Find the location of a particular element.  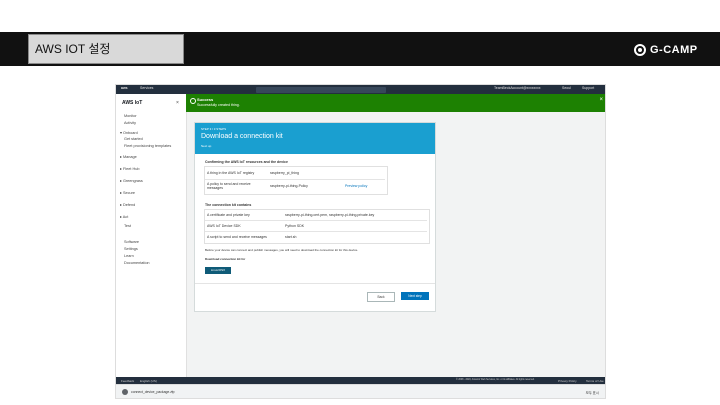

sidebar-item-settings: Settings is located at coordinates (131, 249).